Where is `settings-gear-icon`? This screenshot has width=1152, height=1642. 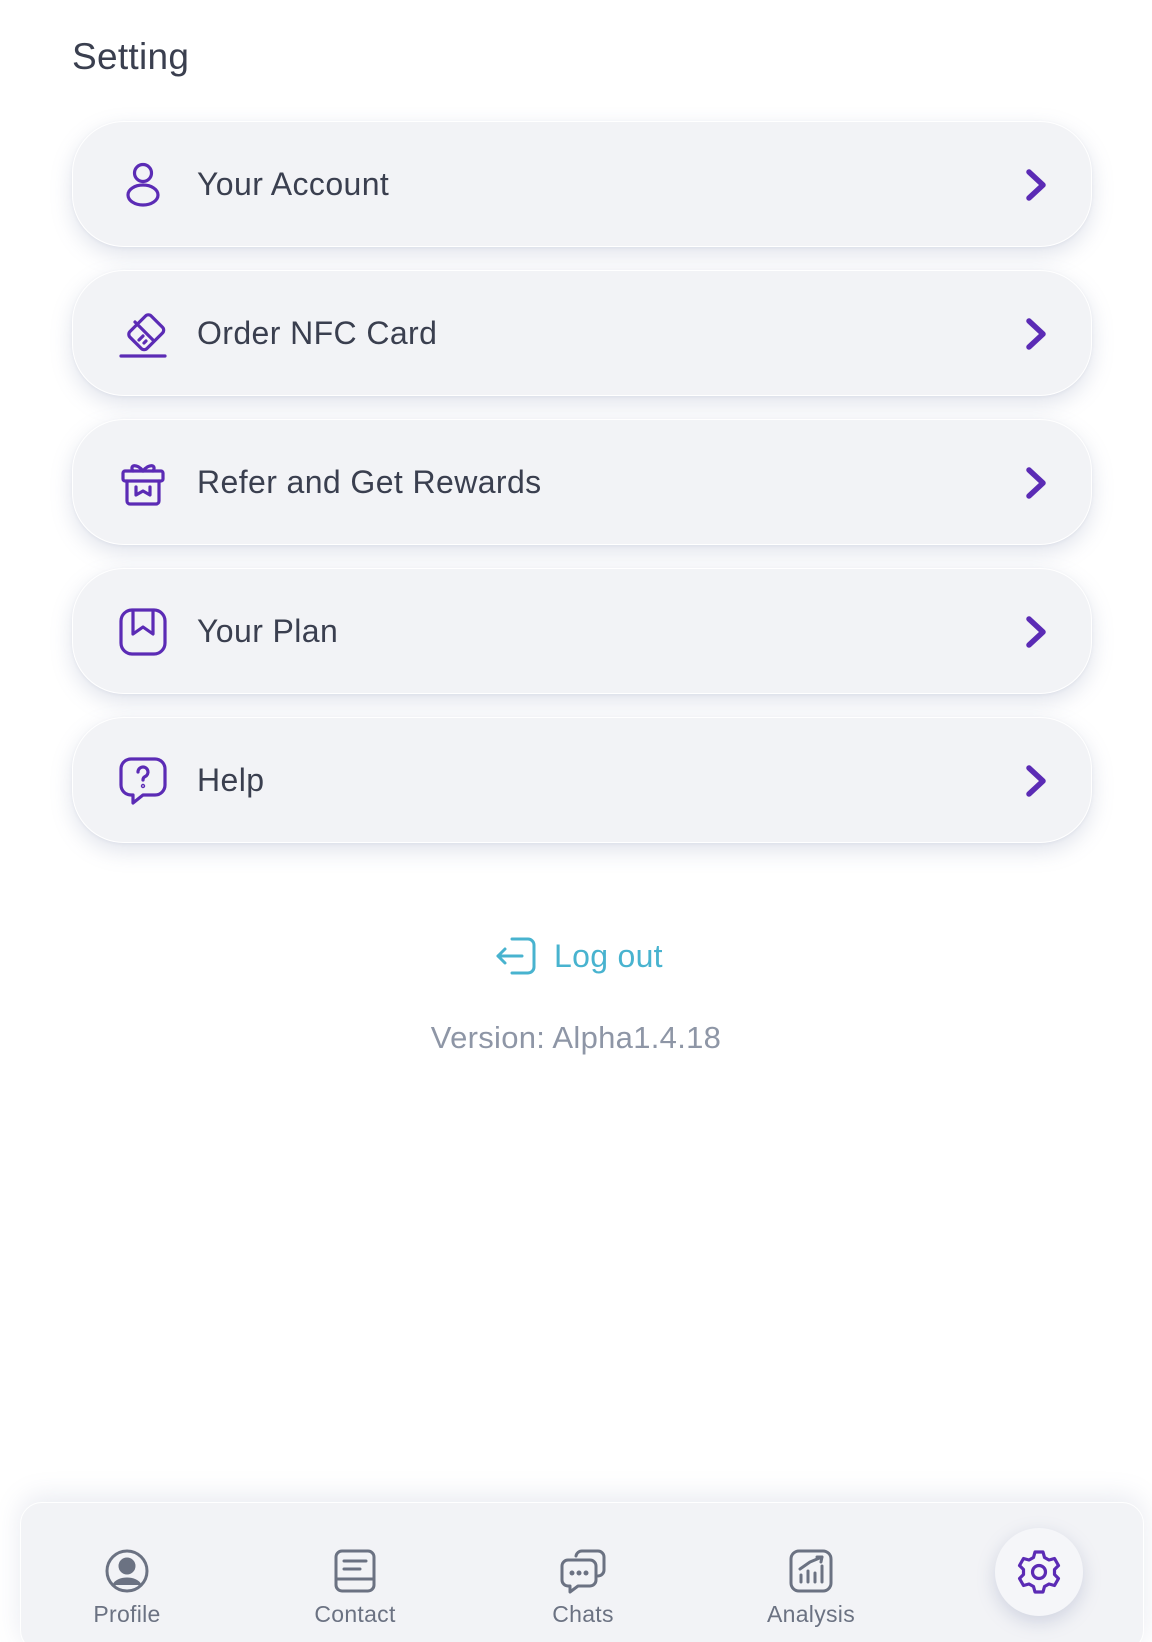 settings-gear-icon is located at coordinates (1039, 1572).